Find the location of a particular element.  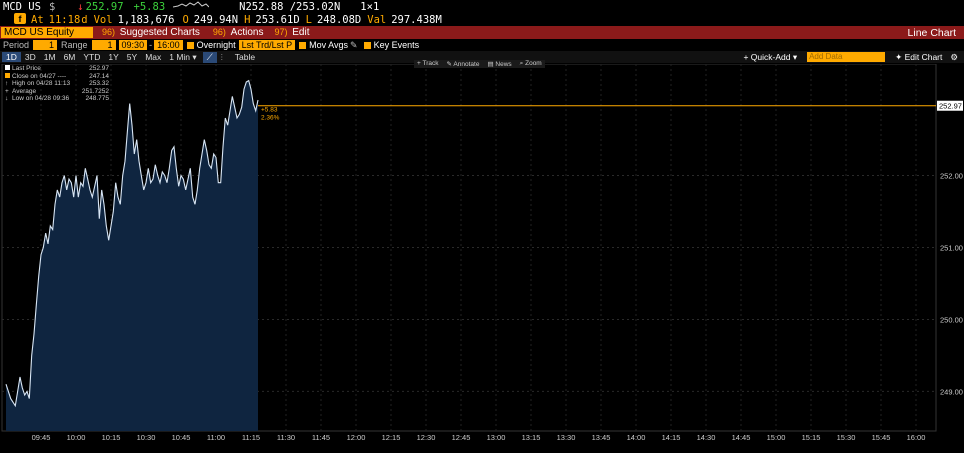

table-button: Table is located at coordinates (245, 57).